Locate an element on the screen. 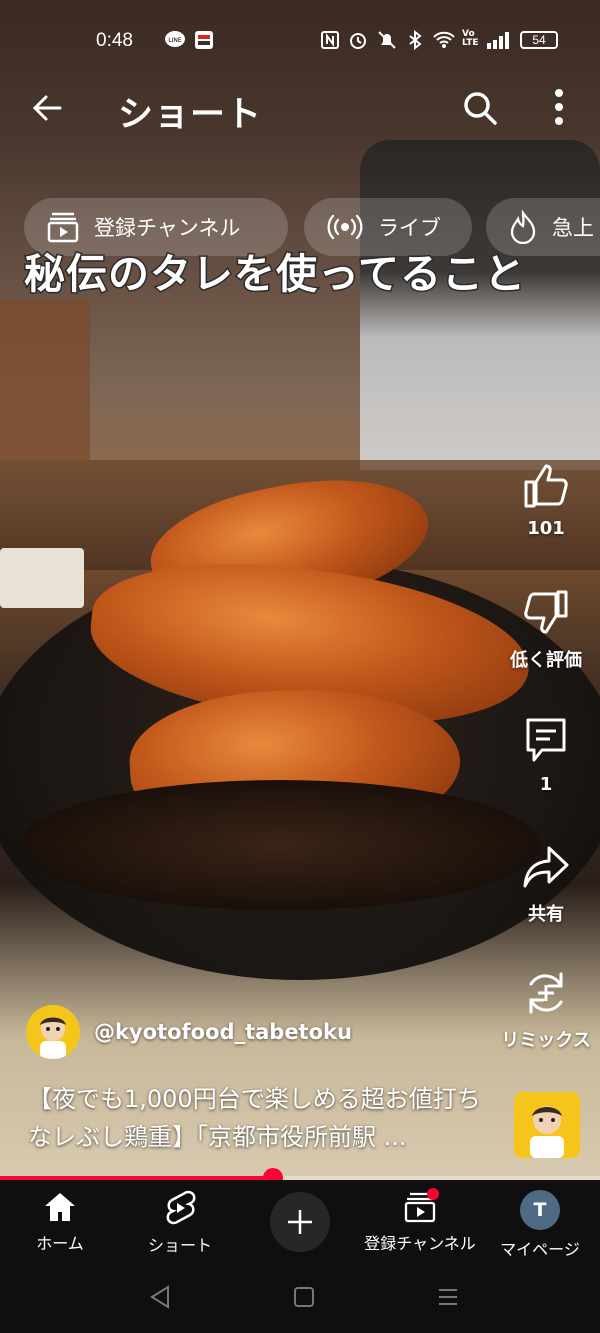 This screenshot has width=600, height=1333. dislike-button: 低く評価 is located at coordinates (546, 630).